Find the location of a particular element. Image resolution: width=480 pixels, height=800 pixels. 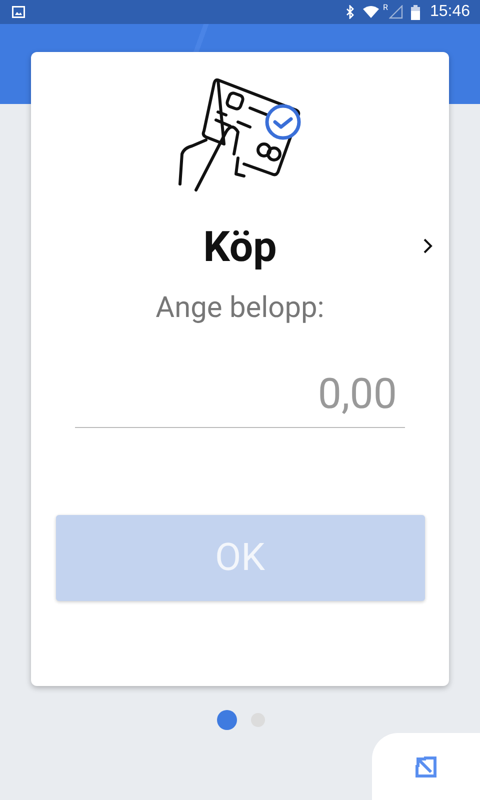

expand-arrow-icon is located at coordinates (426, 766).